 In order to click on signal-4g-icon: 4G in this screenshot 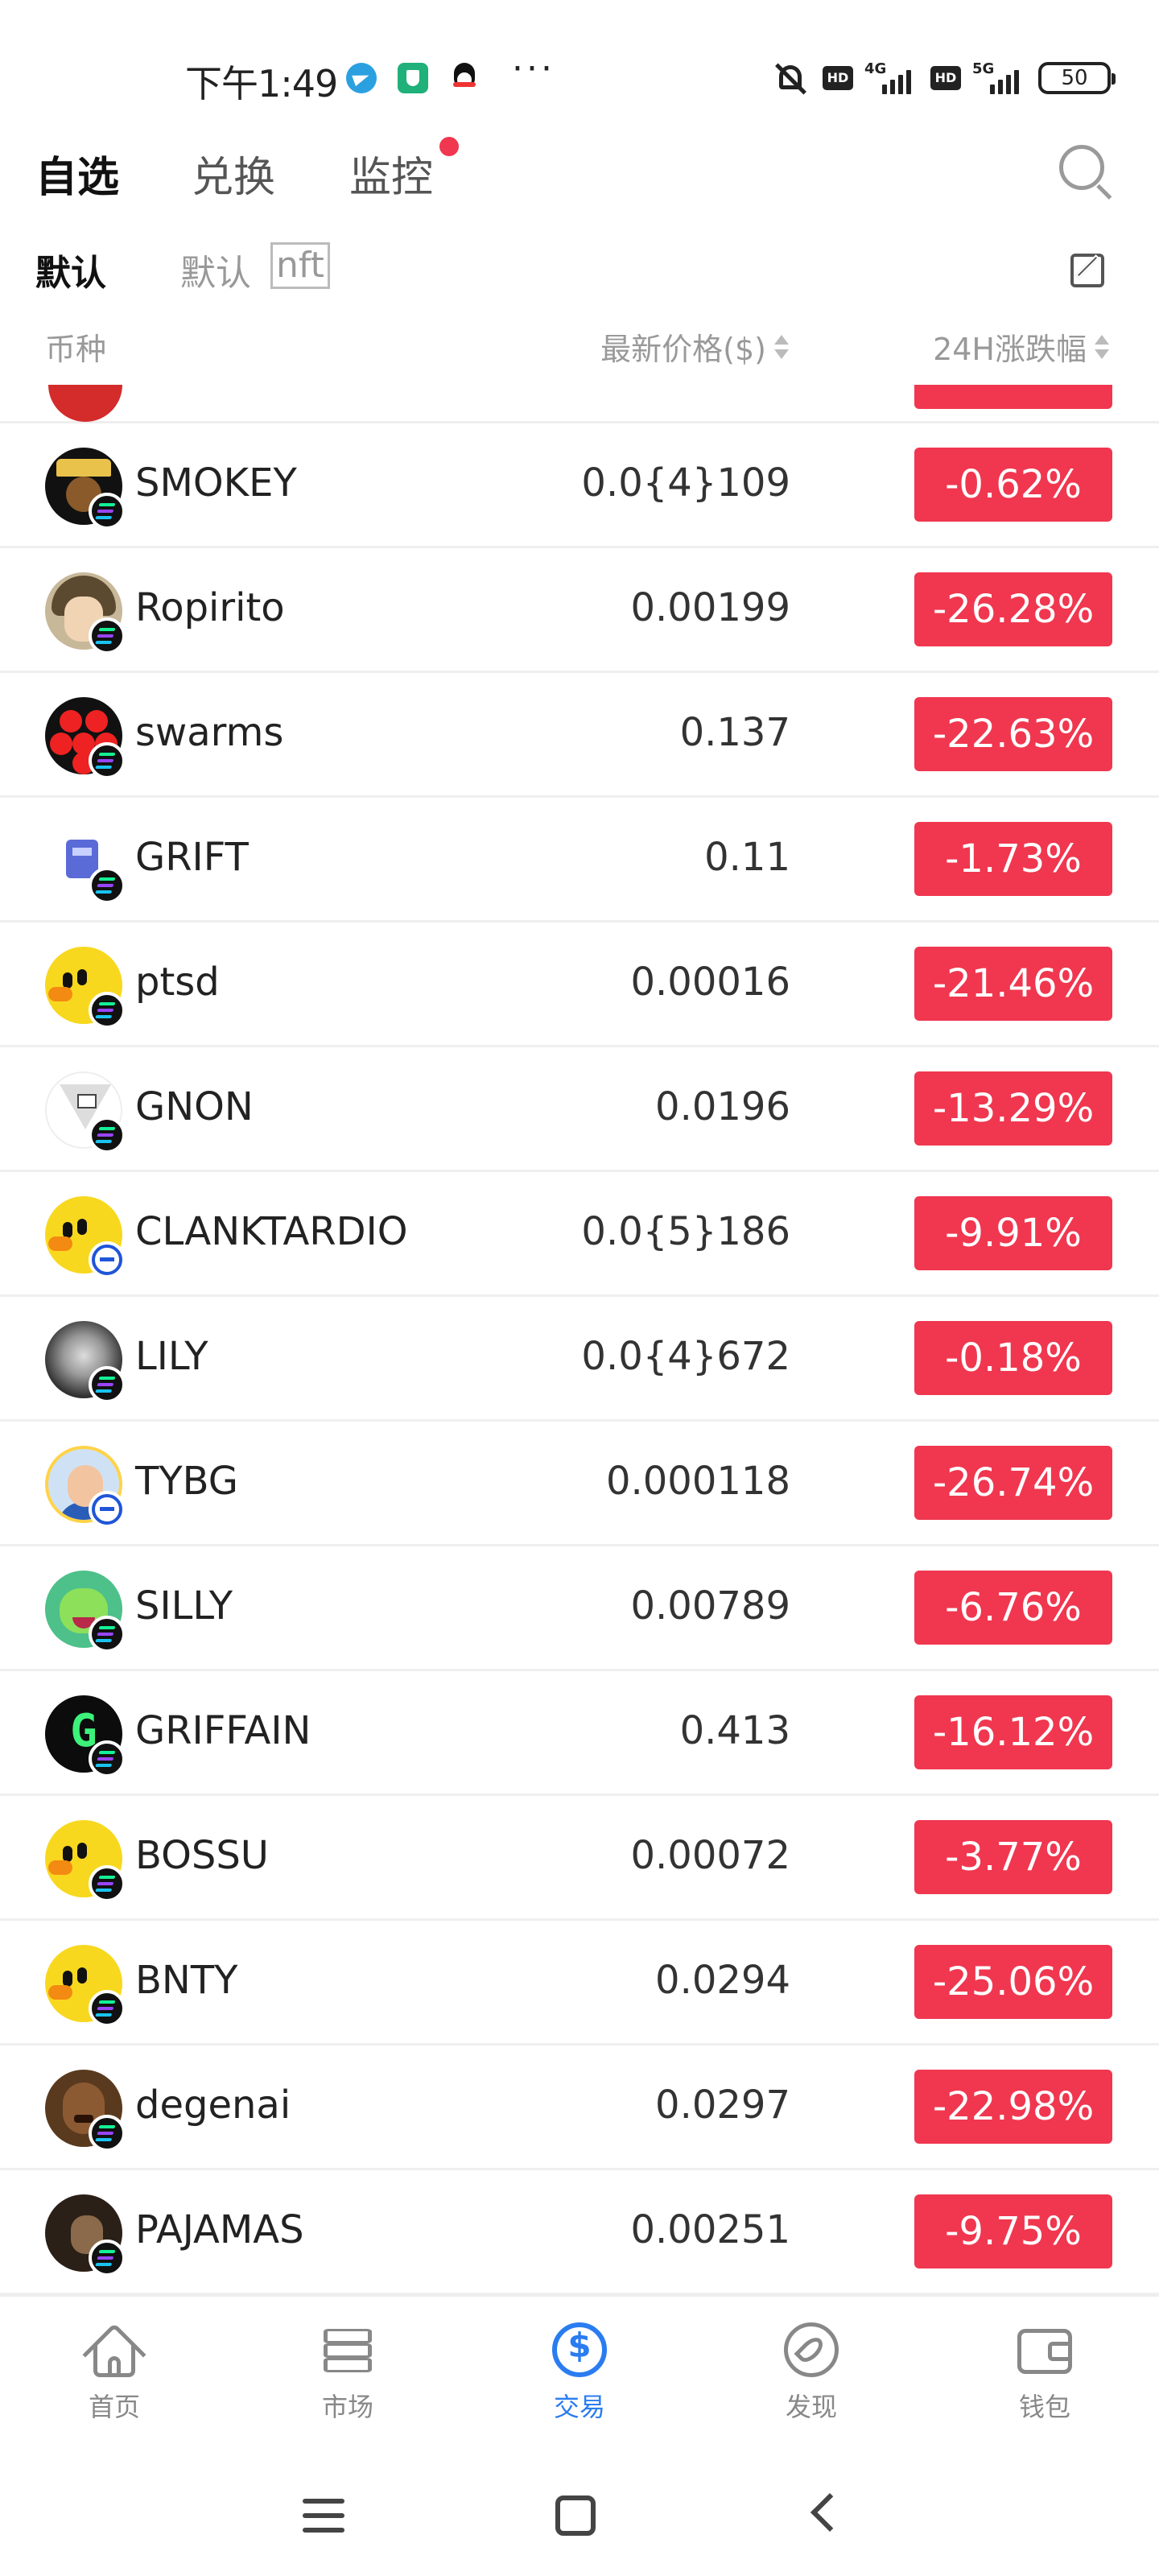, I will do `click(891, 78)`.